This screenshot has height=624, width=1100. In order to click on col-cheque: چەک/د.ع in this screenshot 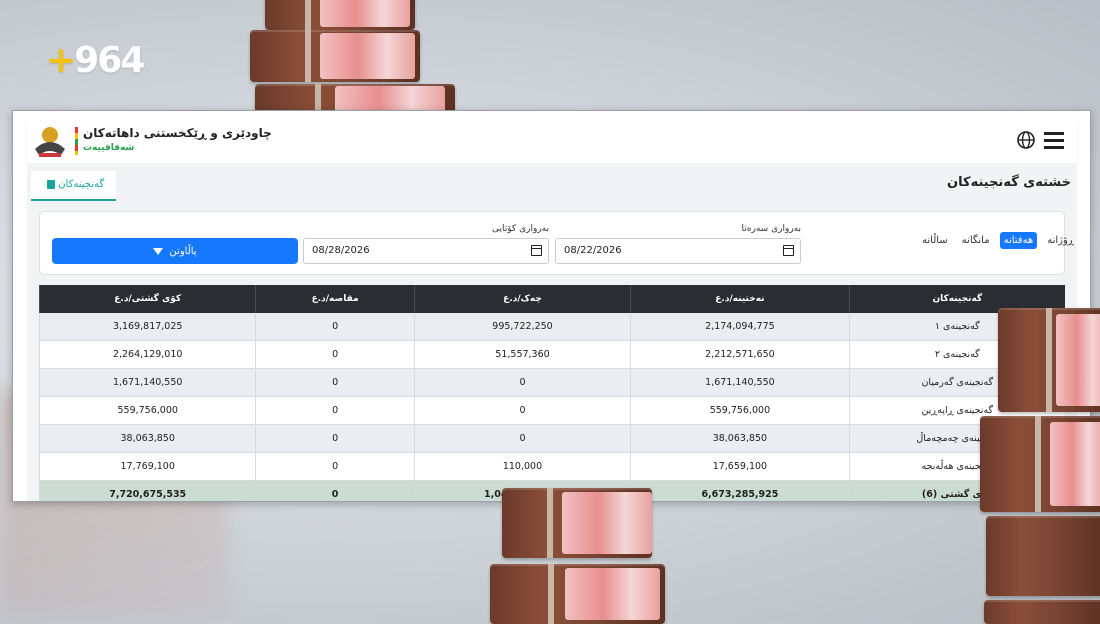, I will do `click(522, 299)`.